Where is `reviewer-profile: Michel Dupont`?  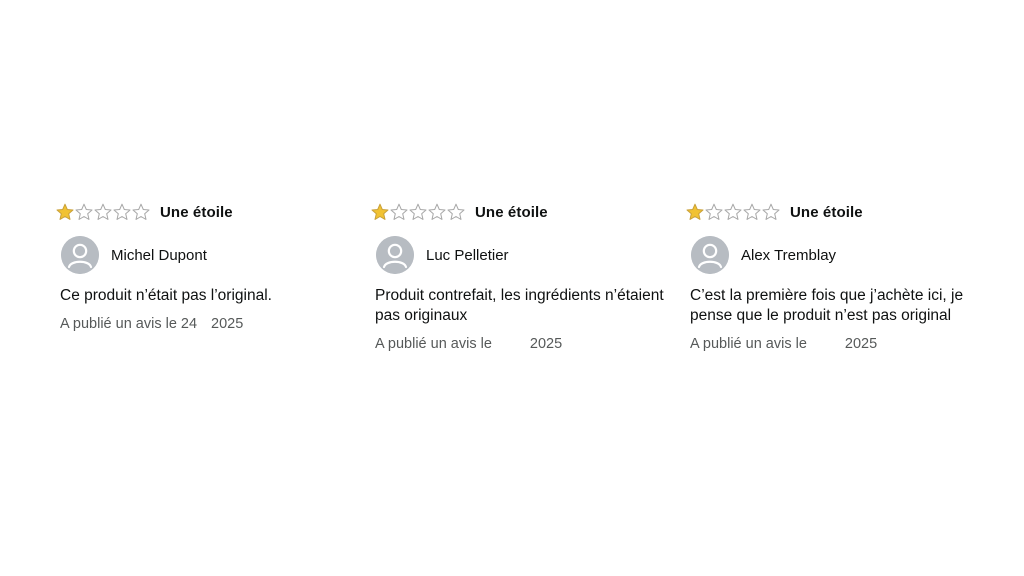
reviewer-profile: Michel Dupont is located at coordinates (208, 255).